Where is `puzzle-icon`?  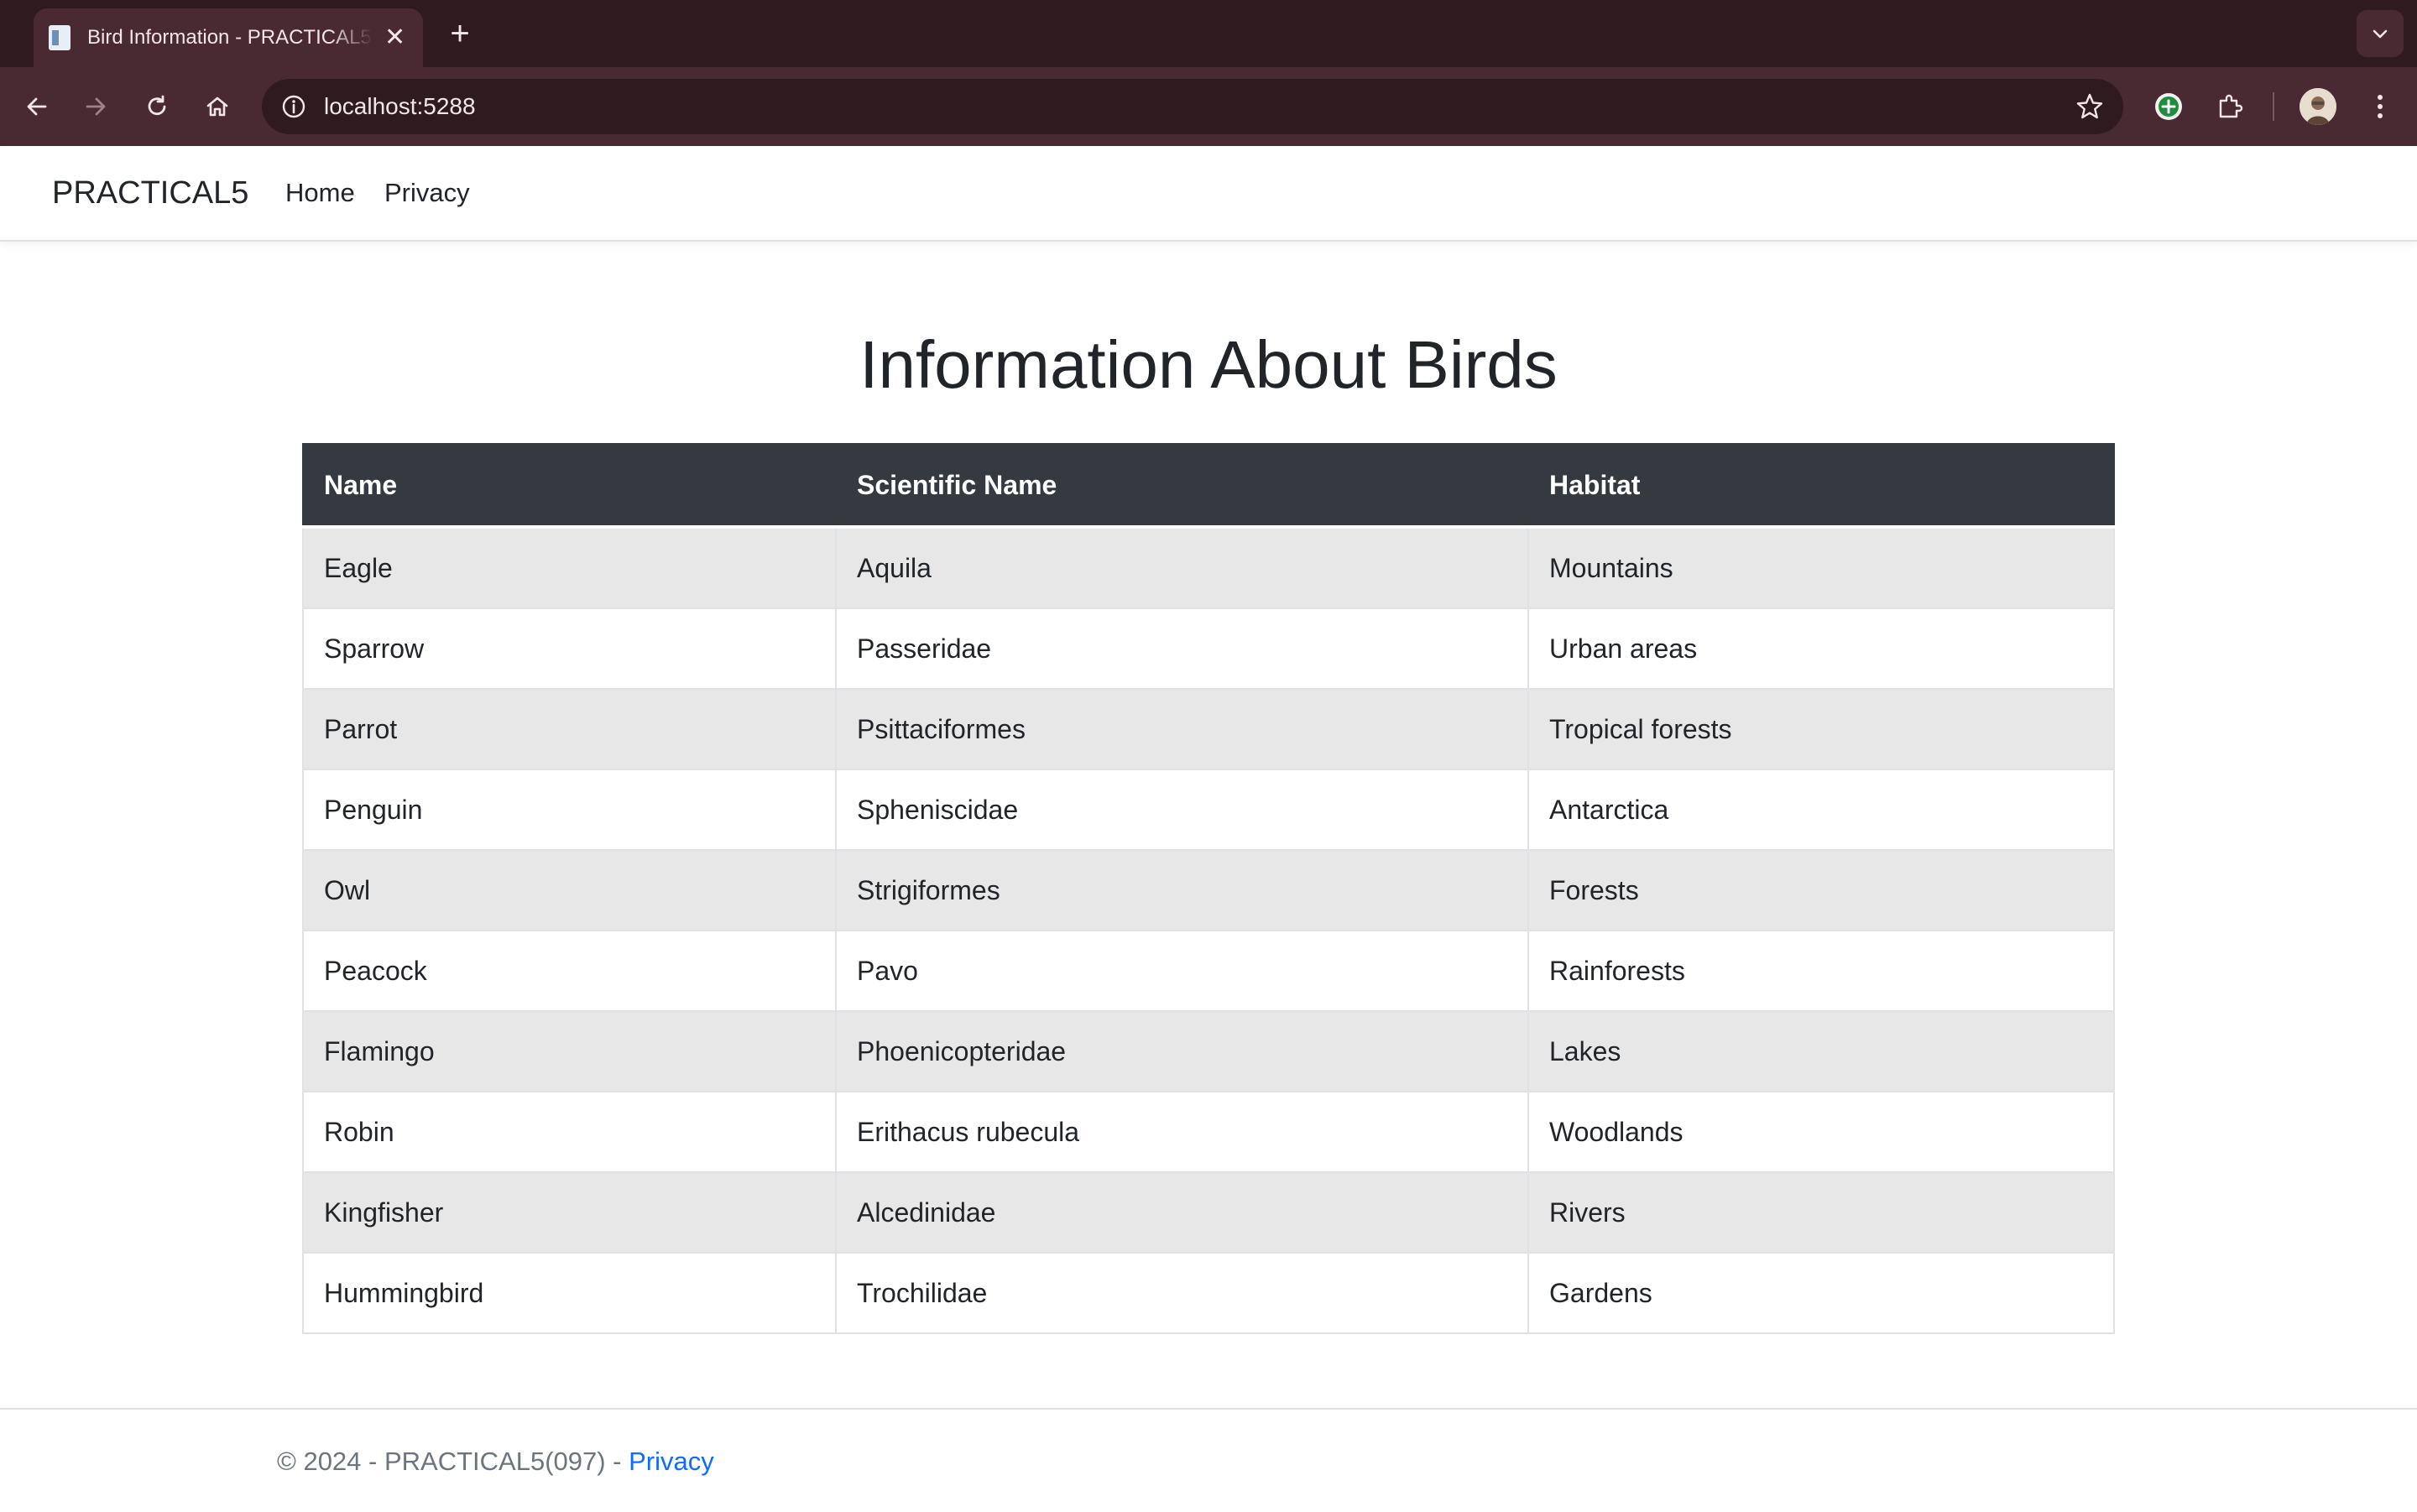
puzzle-icon is located at coordinates (2230, 106).